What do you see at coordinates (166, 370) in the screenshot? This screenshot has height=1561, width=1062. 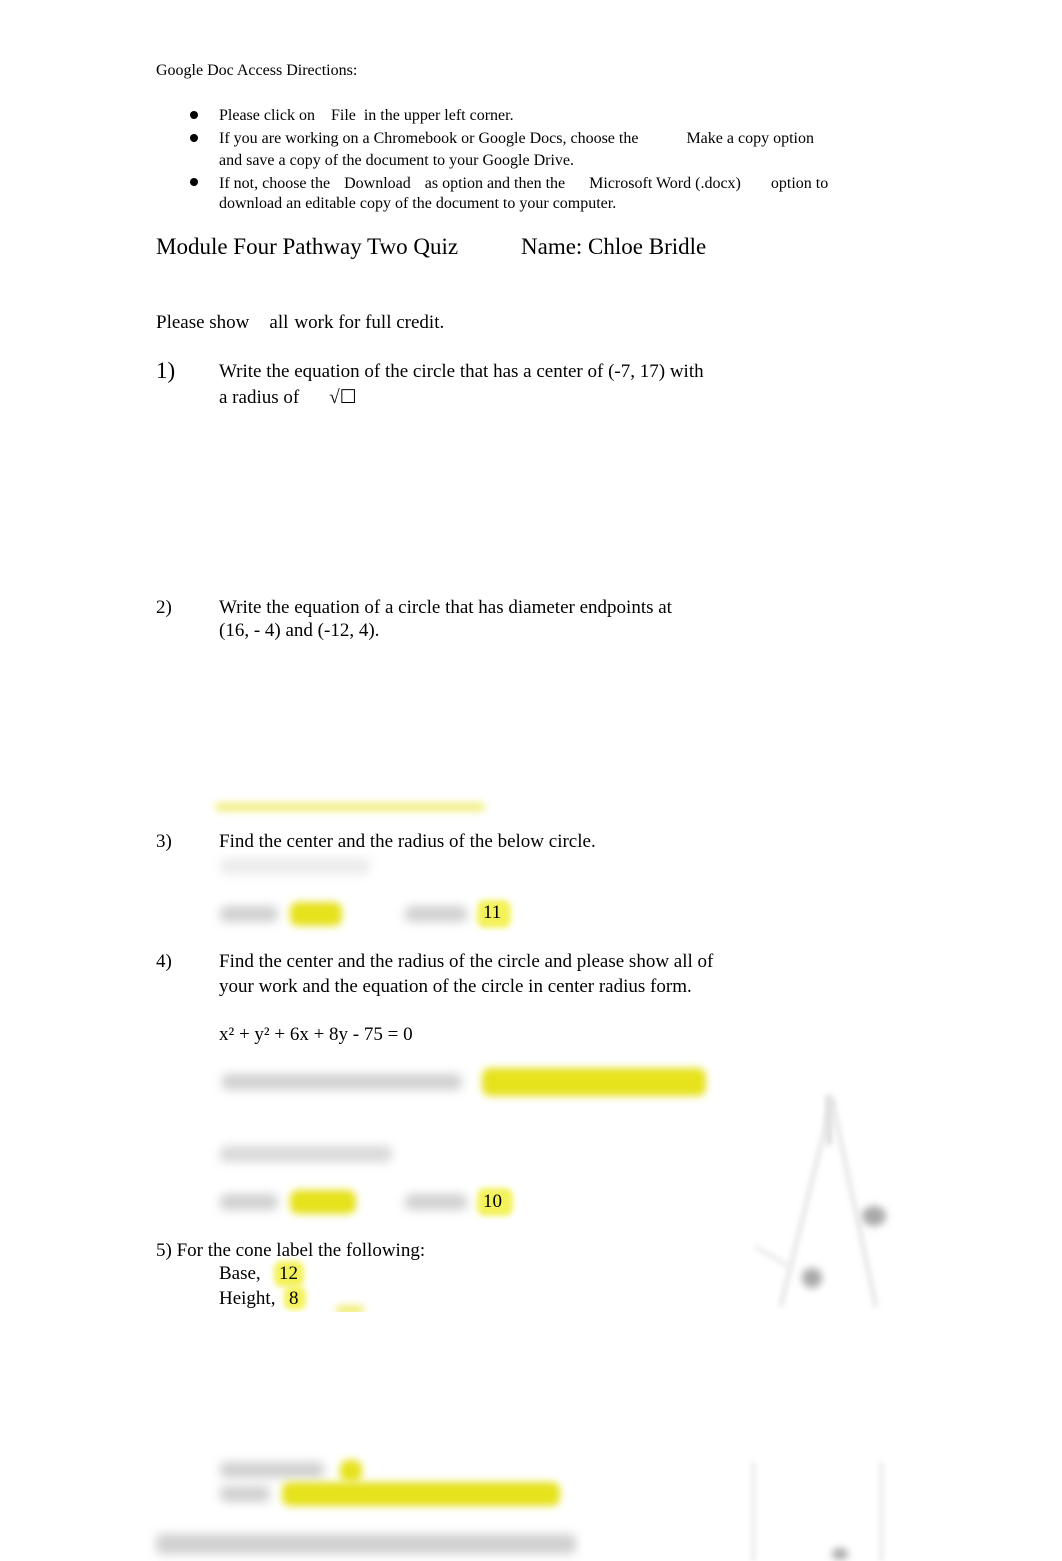 I see `question-number: 1)` at bounding box center [166, 370].